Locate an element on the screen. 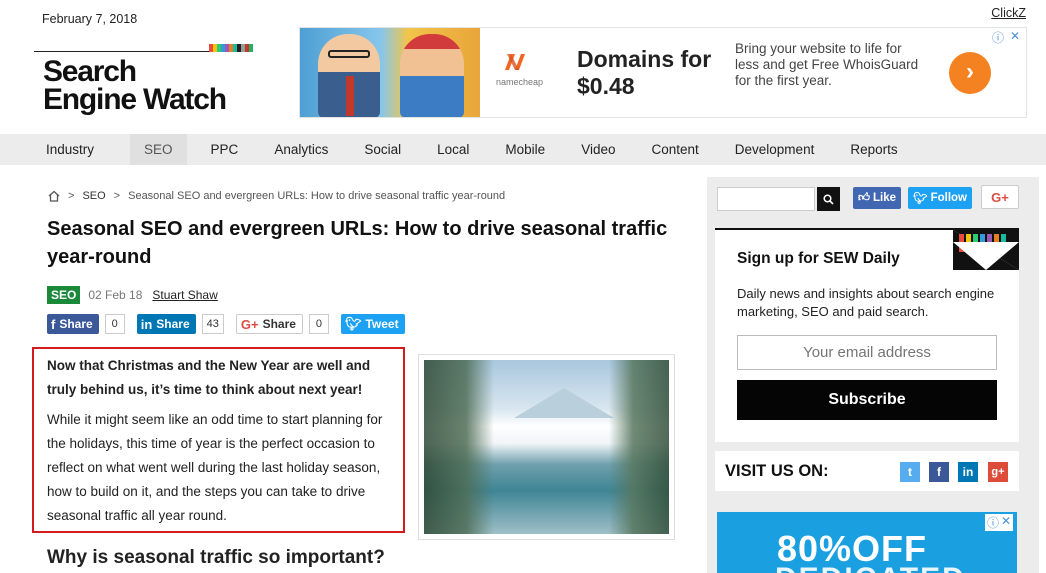 The image size is (1046, 573). nav-item-video: Video is located at coordinates (598, 149).